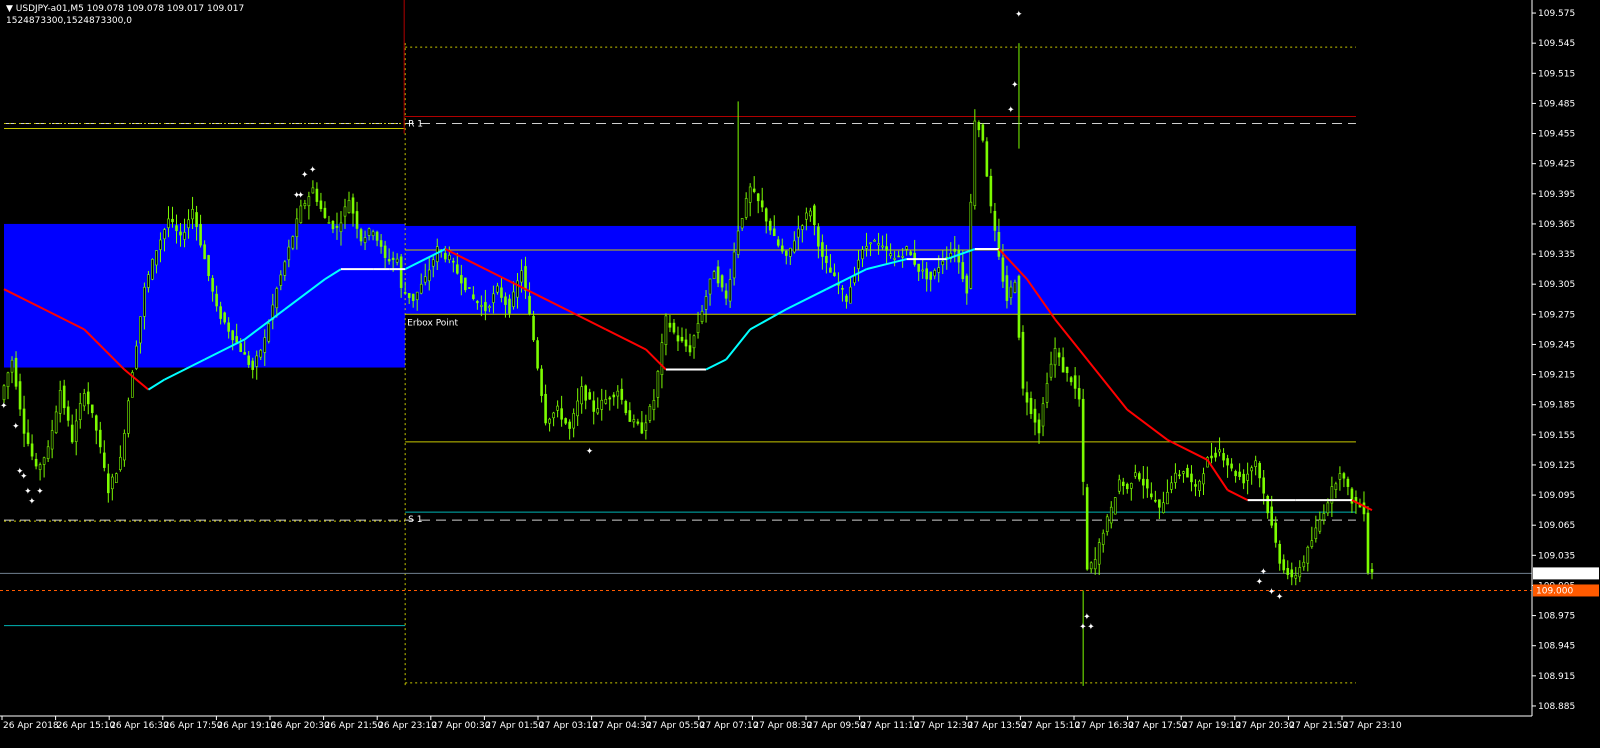  I want to click on price-tick-label: 108.975, so click(1556, 617).